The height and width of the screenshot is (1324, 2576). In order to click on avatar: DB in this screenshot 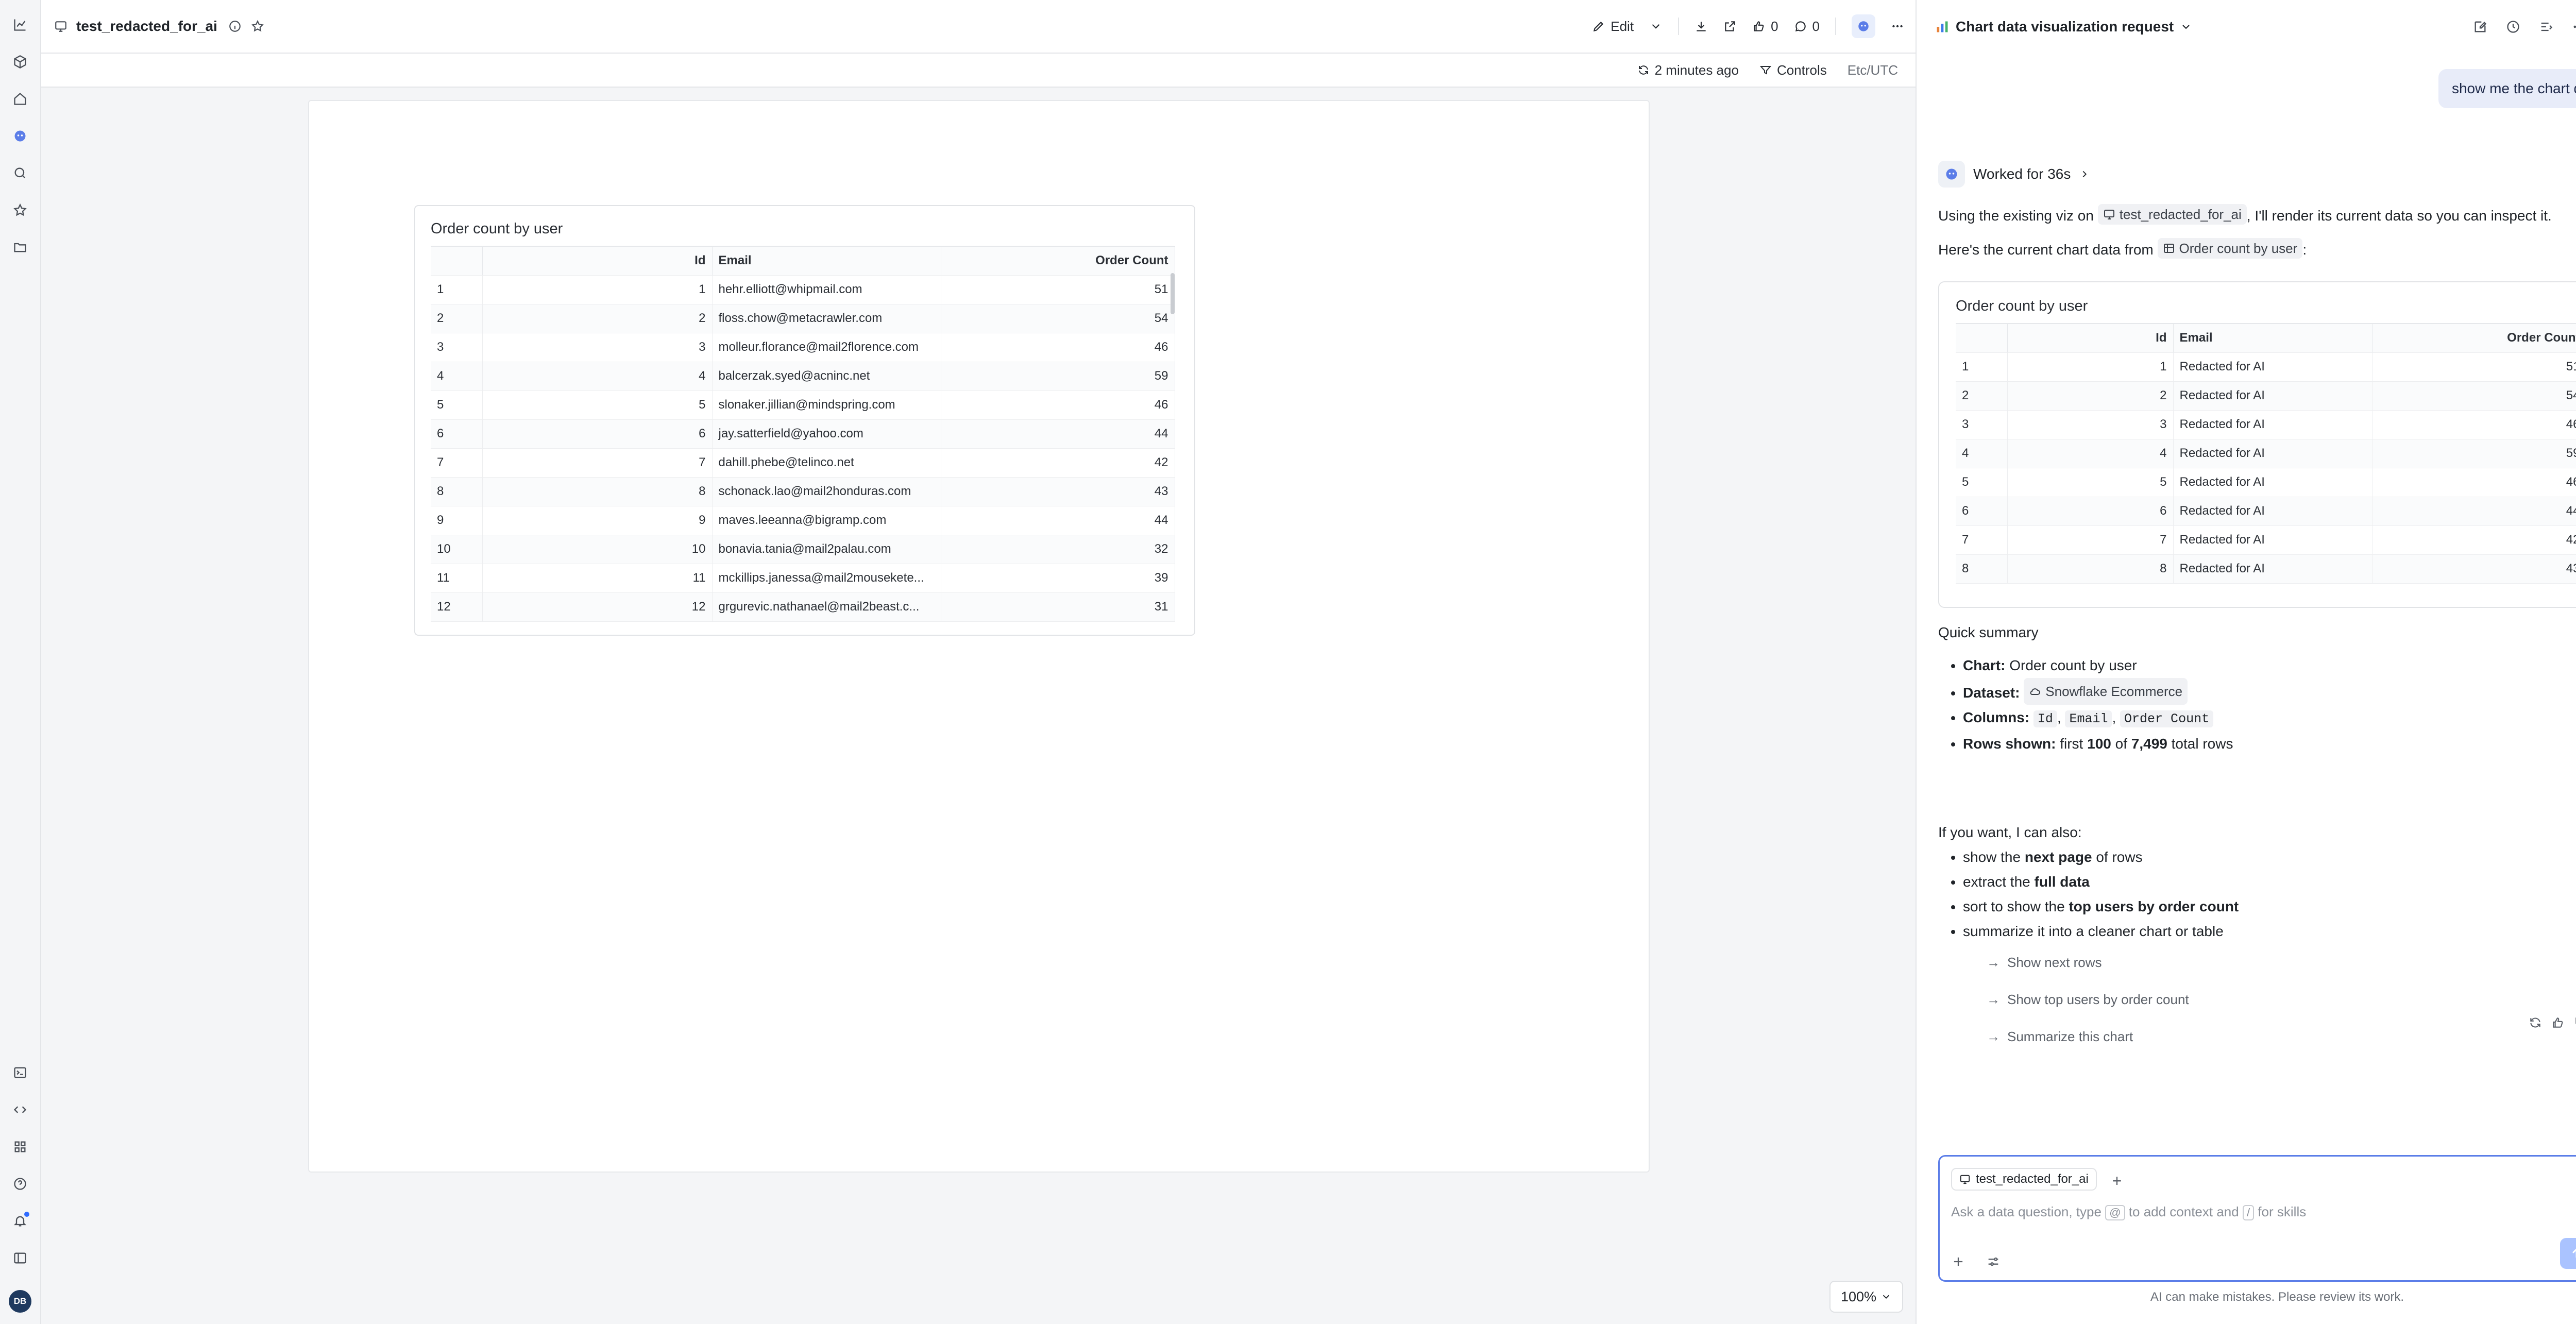, I will do `click(20, 1301)`.